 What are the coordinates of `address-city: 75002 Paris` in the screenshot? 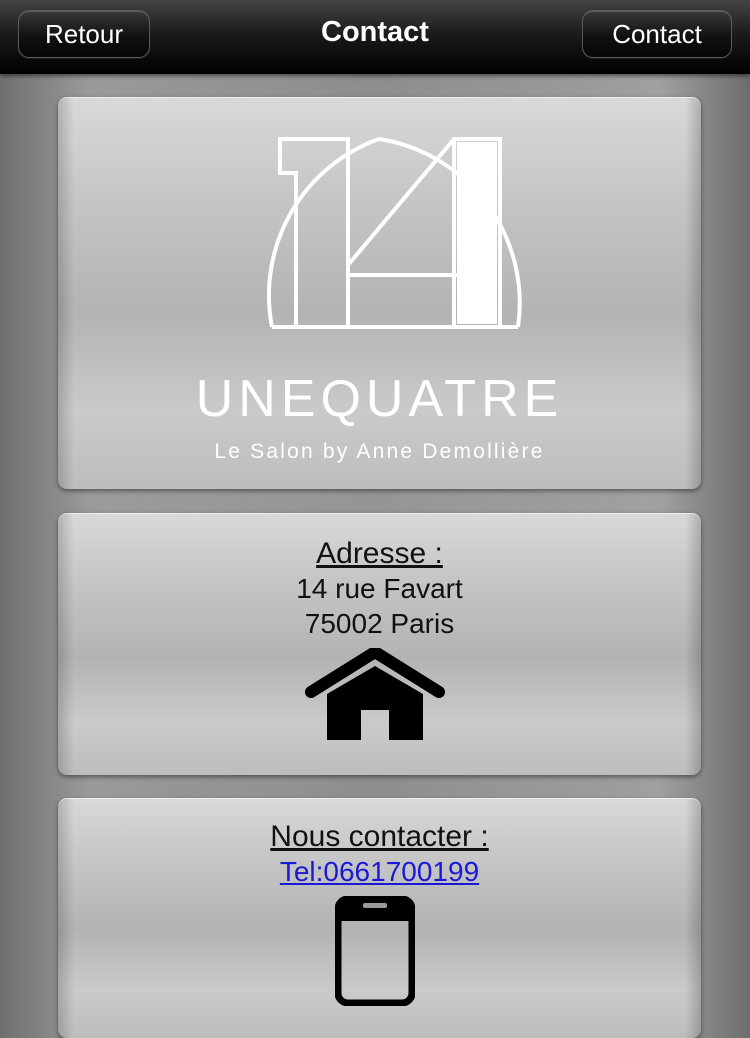 It's located at (379, 623).